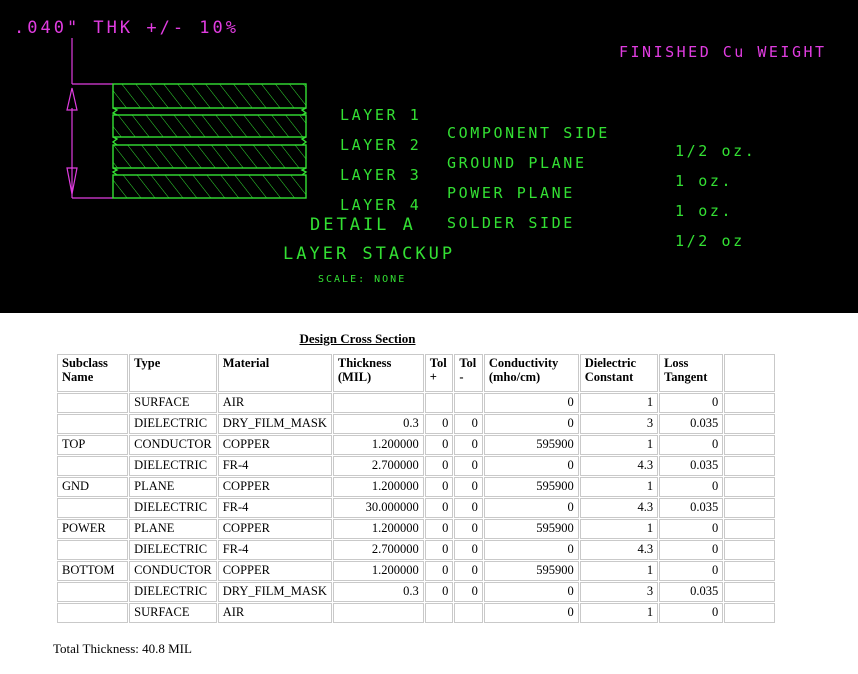  What do you see at coordinates (93, 529) in the screenshot?
I see `cell-subclass-name: POWER` at bounding box center [93, 529].